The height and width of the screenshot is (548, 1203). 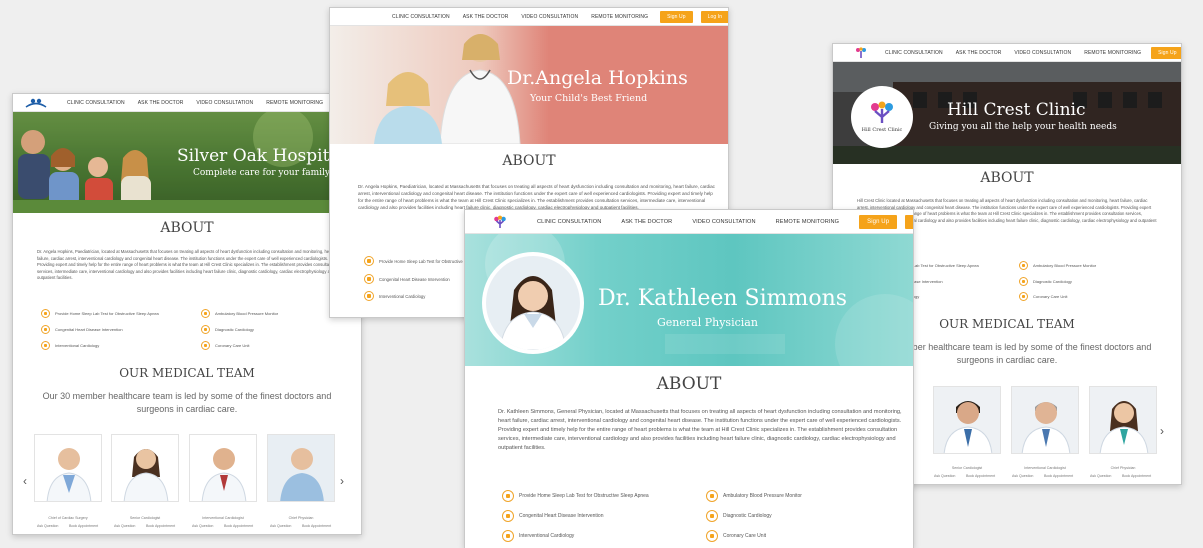 I want to click on silver-logo-icon, so click(x=36, y=103).